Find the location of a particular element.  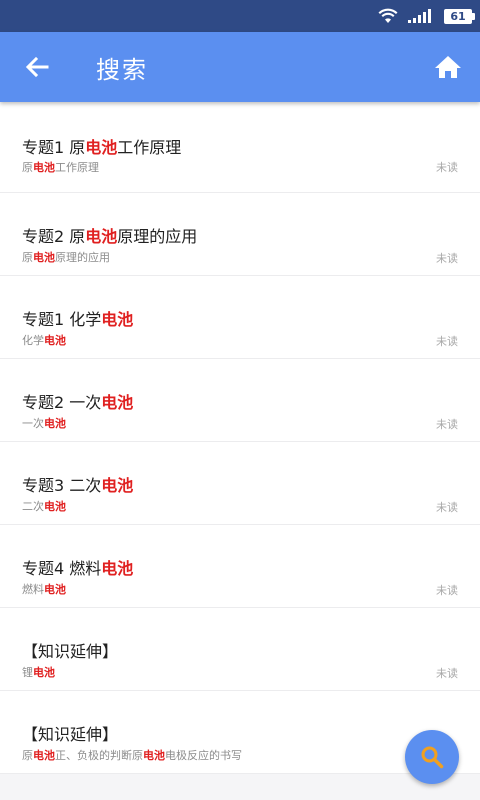

item-subtitle: 化学电池 is located at coordinates (44, 340).